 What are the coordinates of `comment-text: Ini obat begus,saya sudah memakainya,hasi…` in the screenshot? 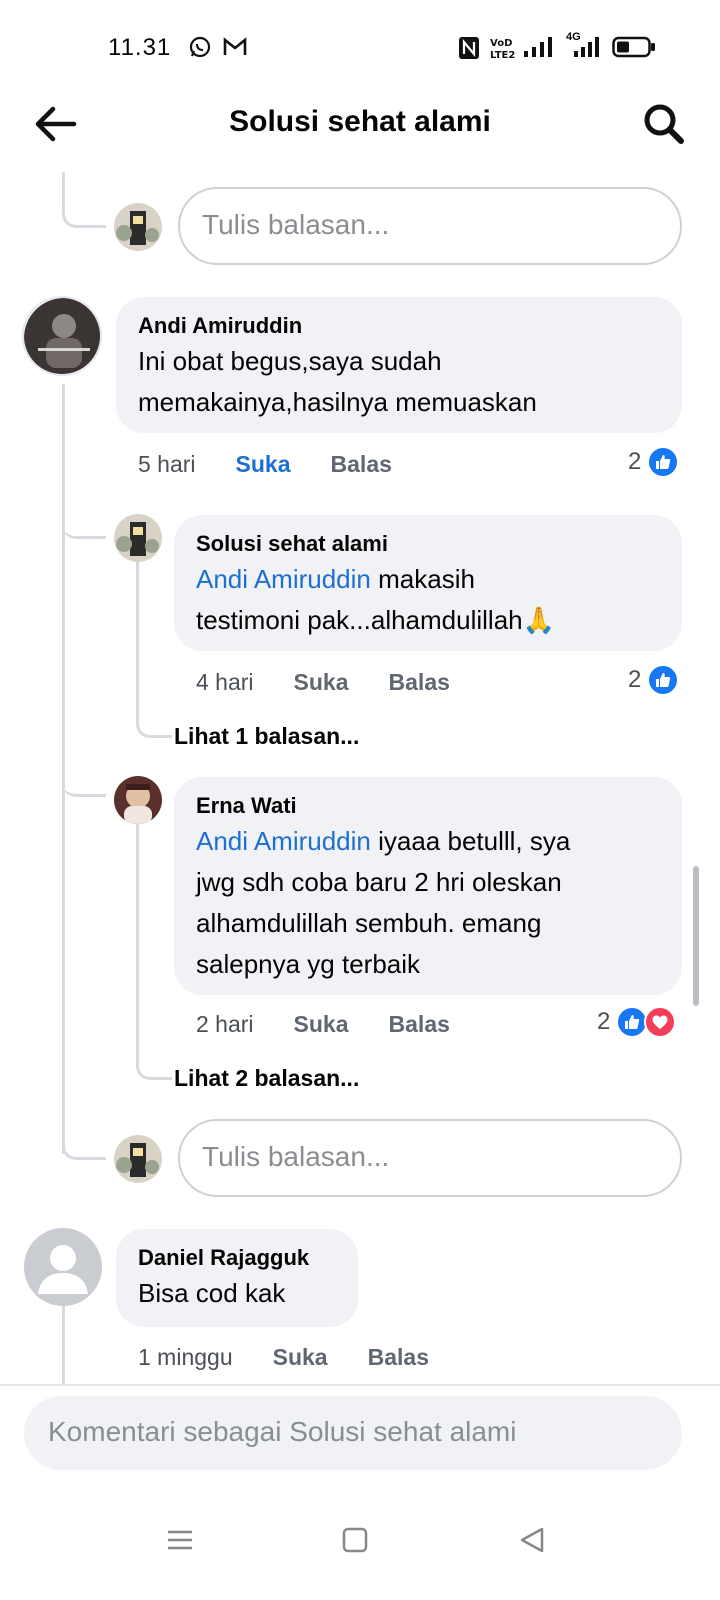 It's located at (337, 381).